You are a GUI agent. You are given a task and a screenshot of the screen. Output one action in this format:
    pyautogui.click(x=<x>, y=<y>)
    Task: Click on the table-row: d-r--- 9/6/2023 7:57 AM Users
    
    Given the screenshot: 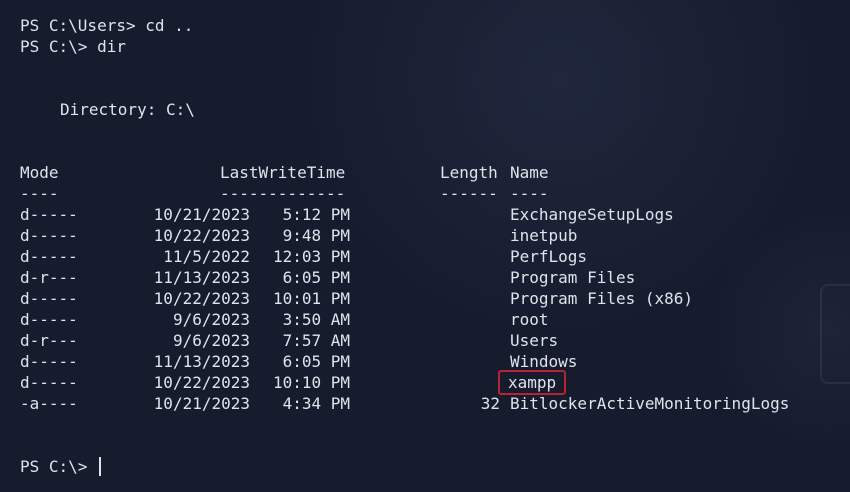 What is the action you would take?
    pyautogui.click(x=425, y=340)
    